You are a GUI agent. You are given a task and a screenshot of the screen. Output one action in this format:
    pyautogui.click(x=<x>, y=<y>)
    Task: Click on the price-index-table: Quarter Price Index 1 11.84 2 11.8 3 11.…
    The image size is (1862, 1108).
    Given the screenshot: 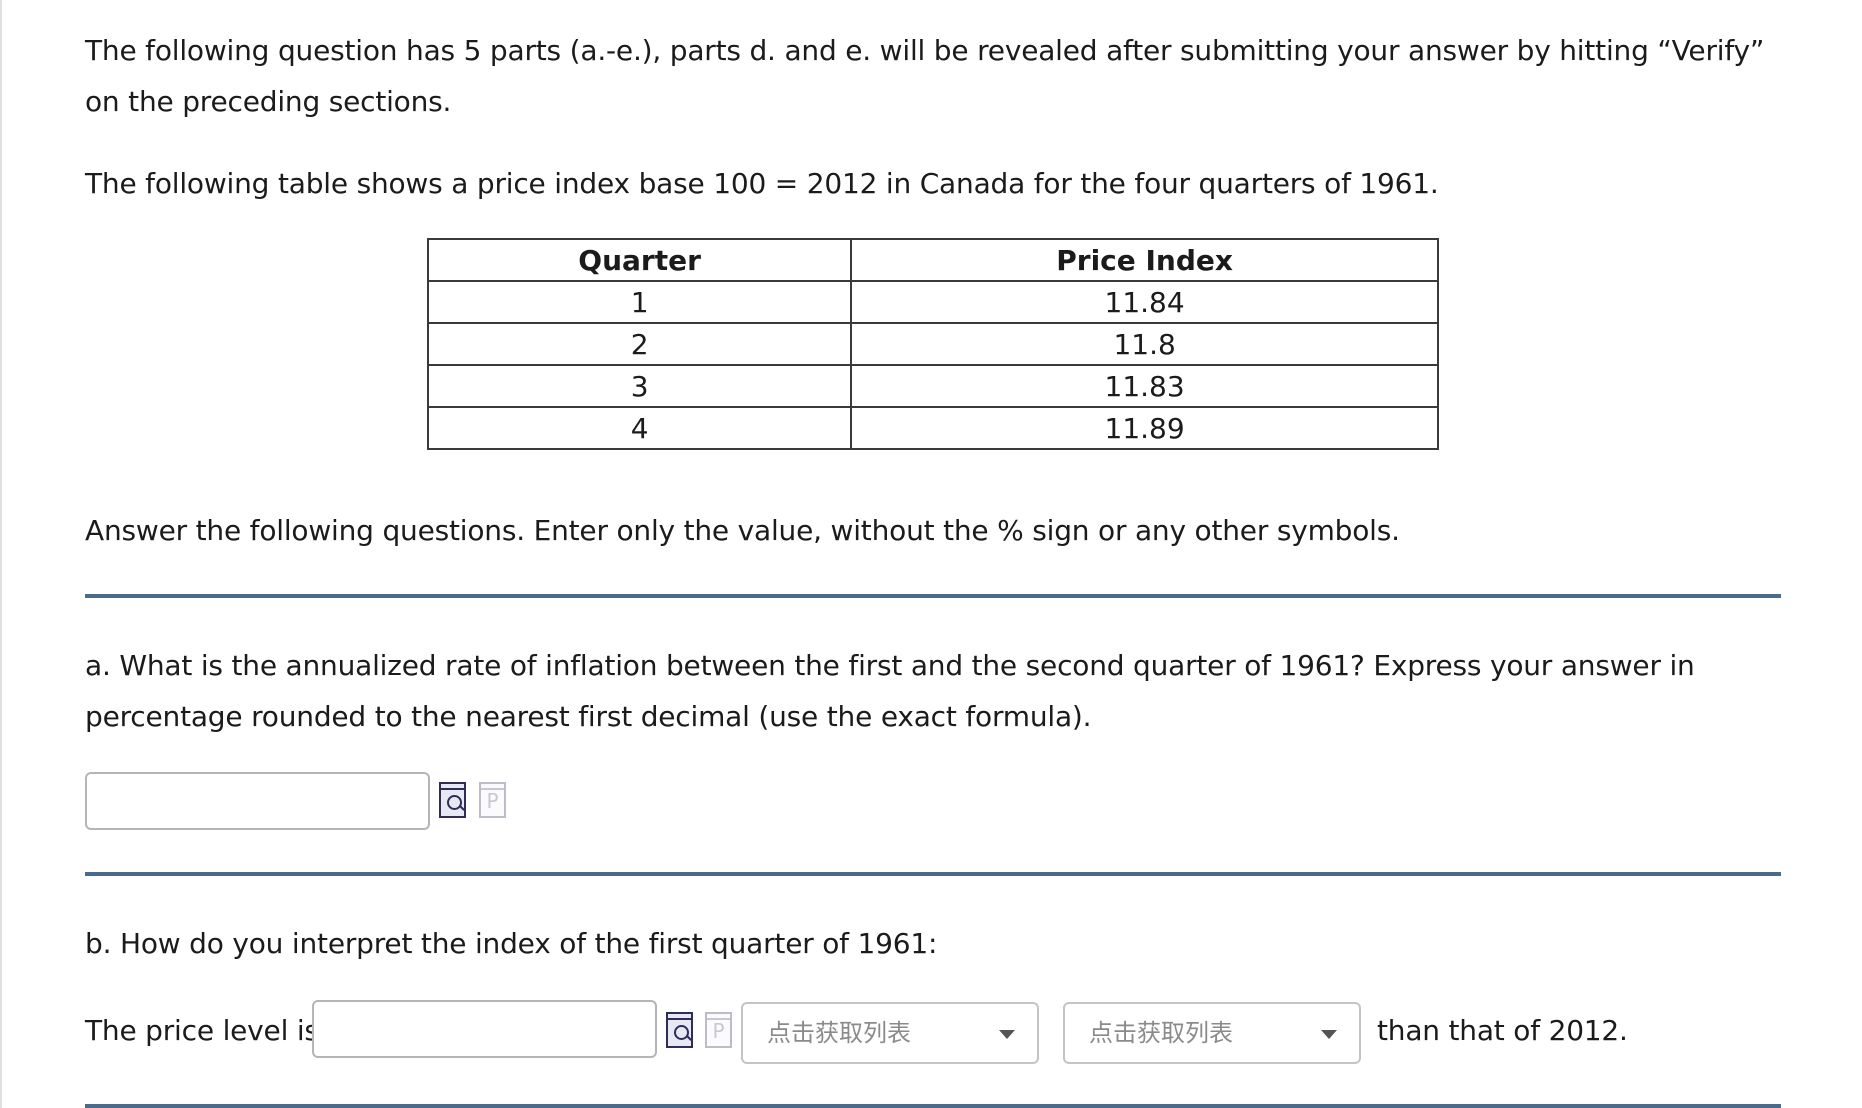 What is the action you would take?
    pyautogui.click(x=932, y=344)
    